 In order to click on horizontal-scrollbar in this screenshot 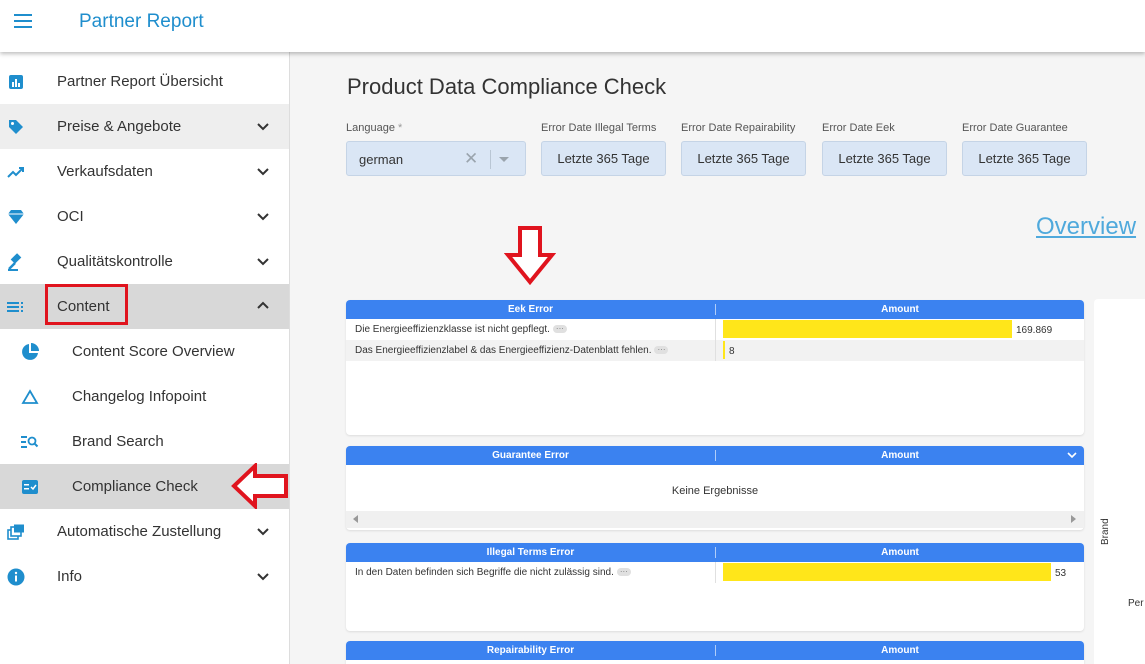, I will do `click(715, 519)`.